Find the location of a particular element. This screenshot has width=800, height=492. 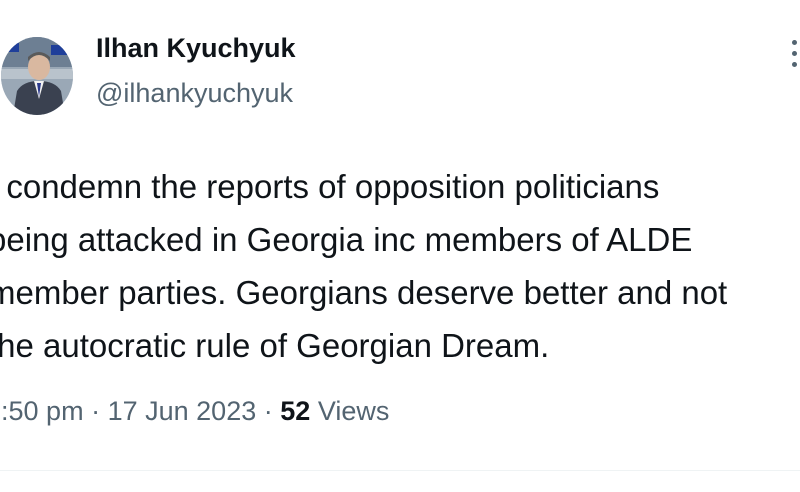

tweet-time: 6:50 pm is located at coordinates (42, 411).